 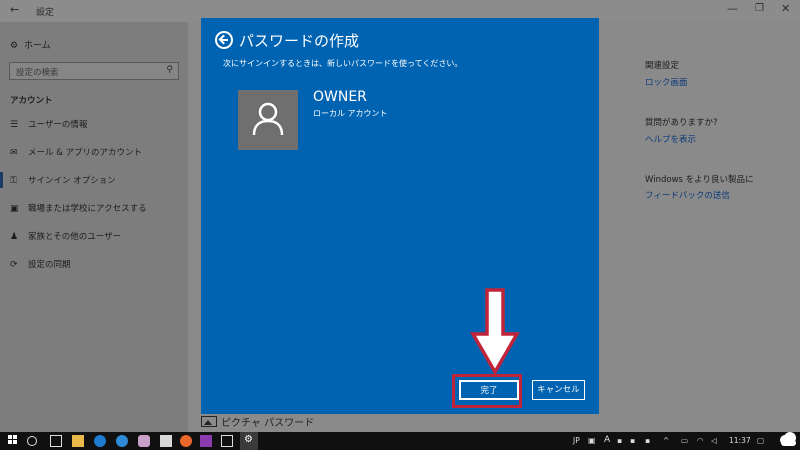 What do you see at coordinates (37, 73) in the screenshot?
I see `search-placeholder: 設定の検索` at bounding box center [37, 73].